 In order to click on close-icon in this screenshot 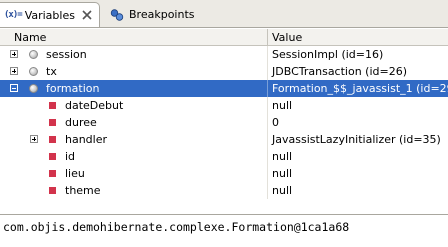, I will do `click(87, 15)`.